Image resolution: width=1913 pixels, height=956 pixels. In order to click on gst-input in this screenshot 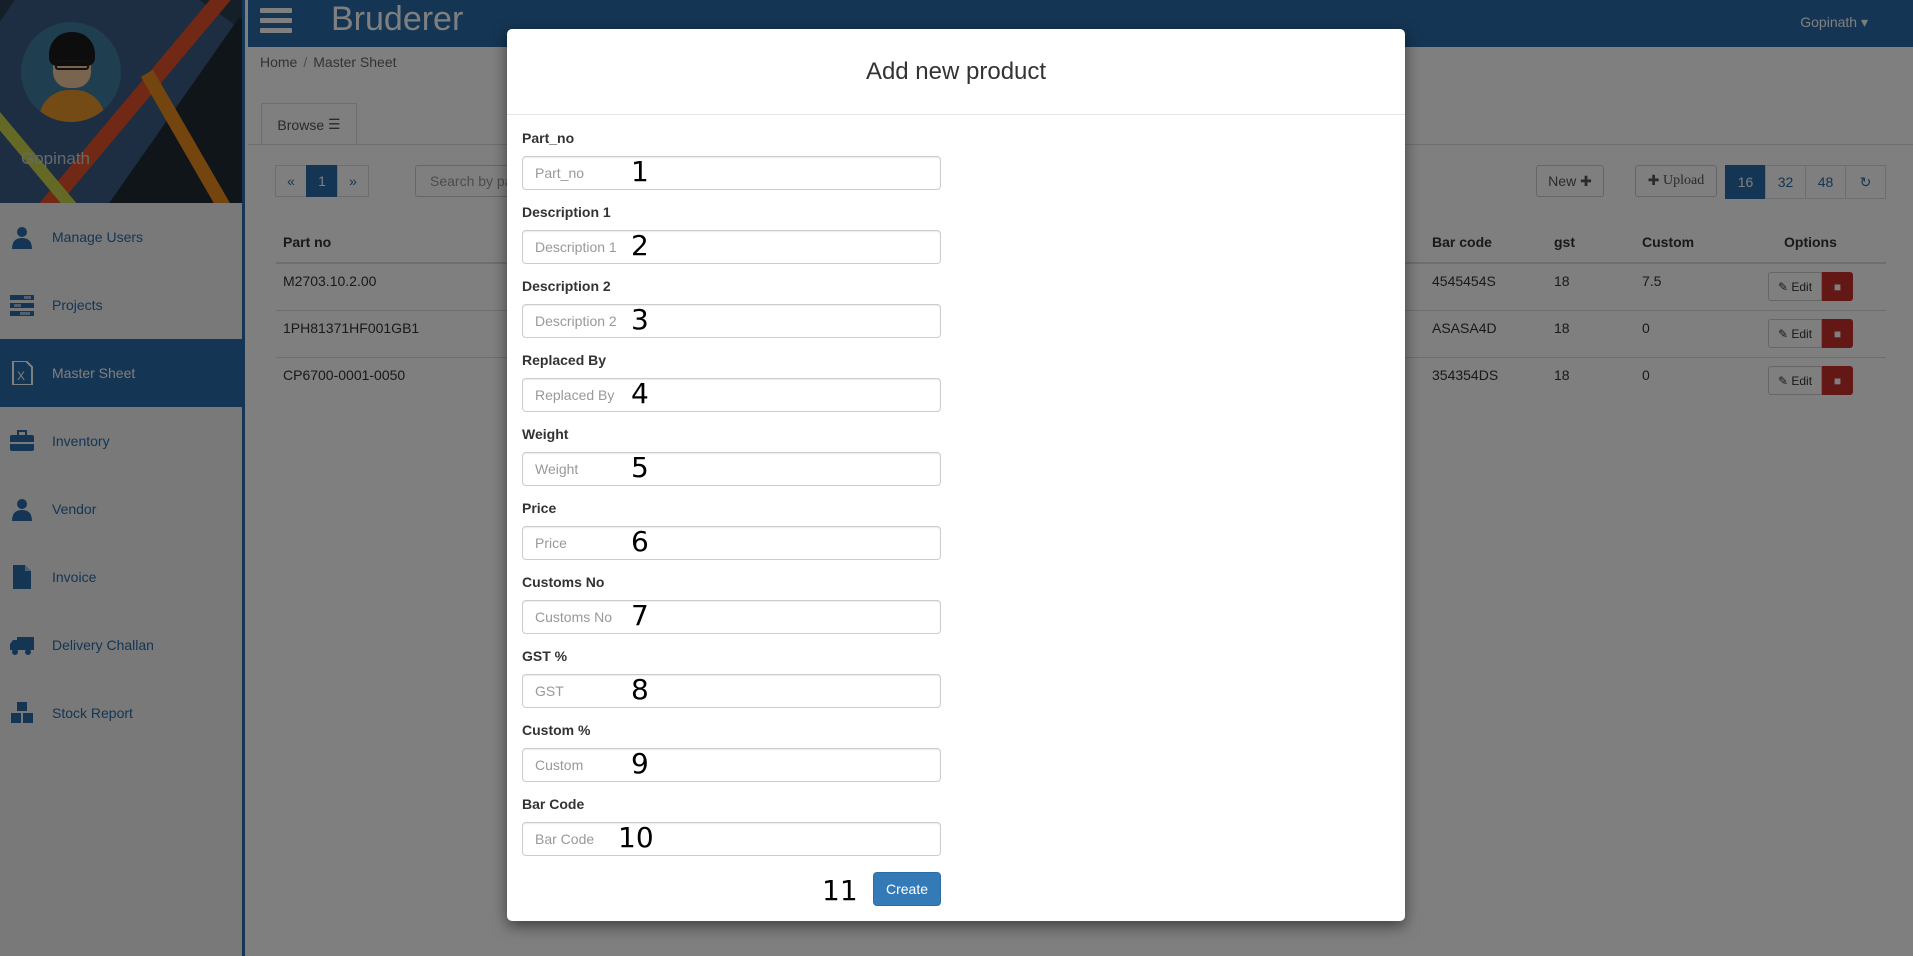, I will do `click(731, 691)`.